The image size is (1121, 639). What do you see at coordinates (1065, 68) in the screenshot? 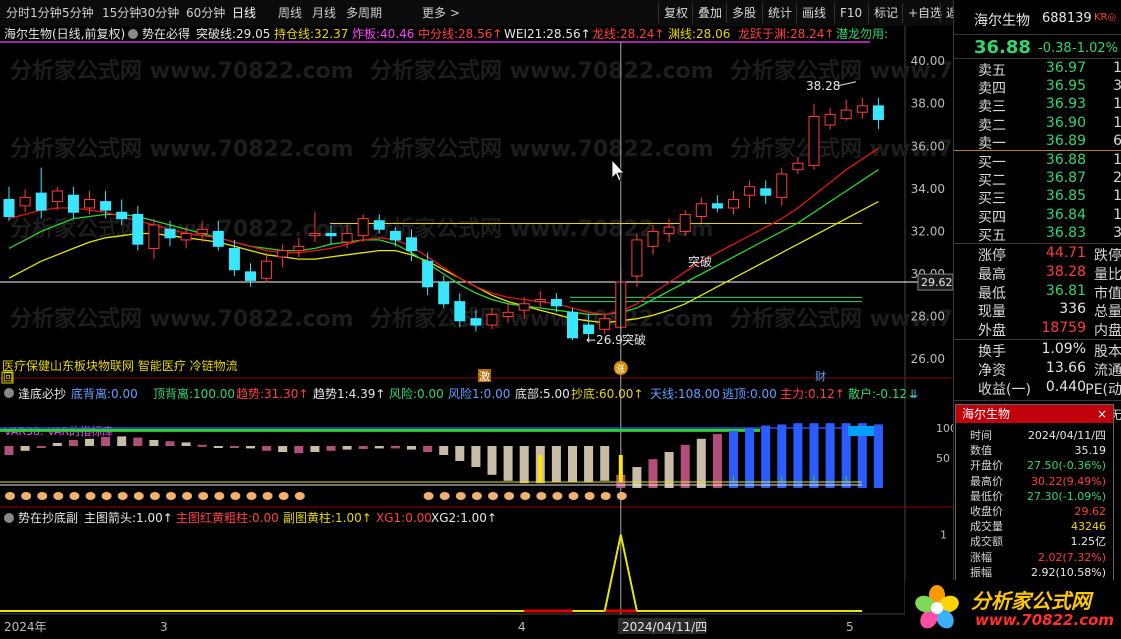
I see `ask-price: 36.97` at bounding box center [1065, 68].